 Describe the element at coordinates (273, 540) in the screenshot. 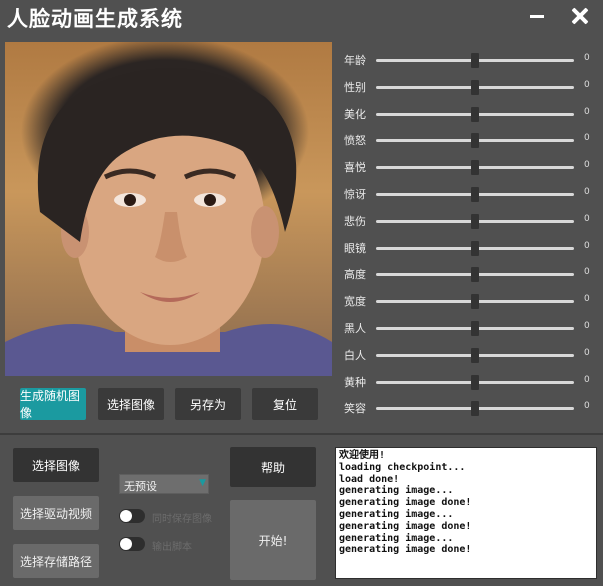

I see `start-button: 开始!` at that location.